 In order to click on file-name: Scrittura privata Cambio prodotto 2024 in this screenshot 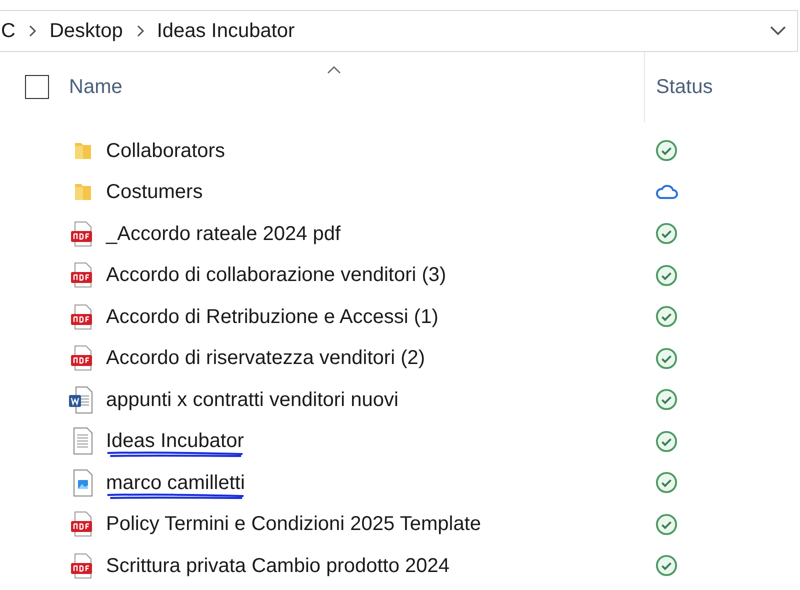, I will do `click(278, 566)`.